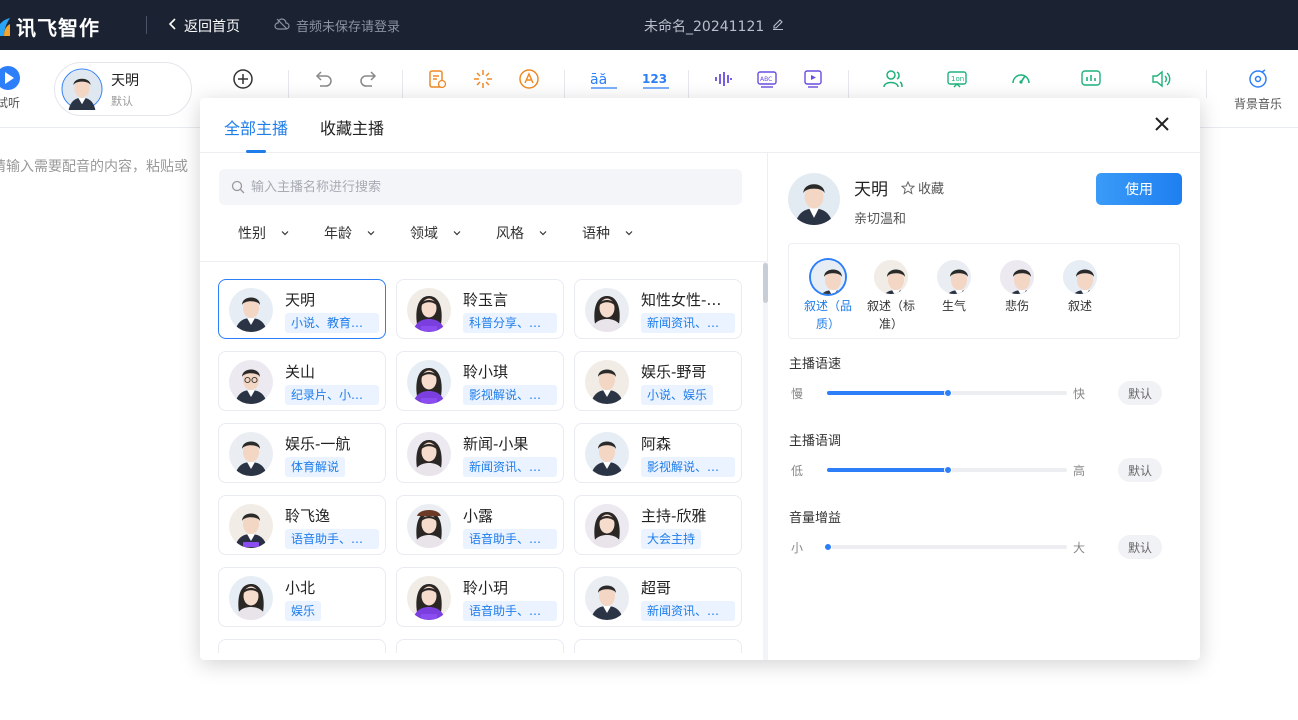  Describe the element at coordinates (1022, 79) in the screenshot. I see `speed-gauge-icon` at that location.